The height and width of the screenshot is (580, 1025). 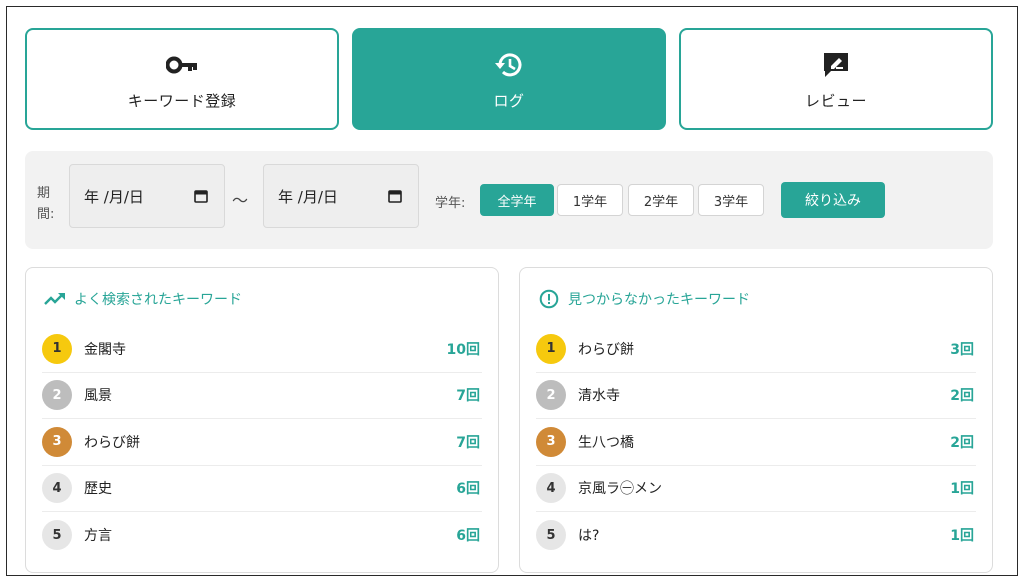 I want to click on list-item: 1 金閣寺 10回, so click(x=262, y=349).